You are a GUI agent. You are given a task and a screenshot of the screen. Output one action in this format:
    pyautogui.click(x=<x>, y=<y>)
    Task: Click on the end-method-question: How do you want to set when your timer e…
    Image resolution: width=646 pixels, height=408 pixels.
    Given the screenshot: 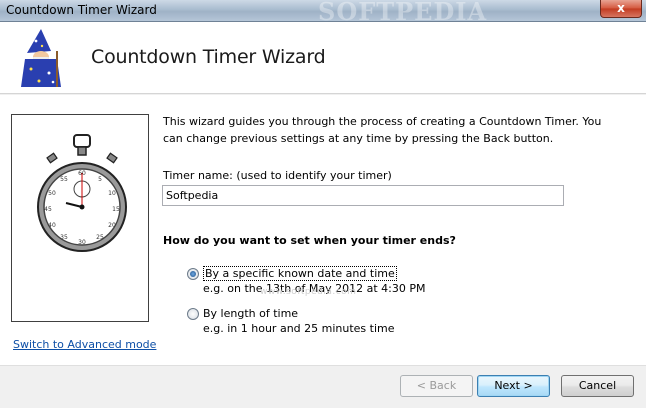 What is the action you would take?
    pyautogui.click(x=309, y=240)
    